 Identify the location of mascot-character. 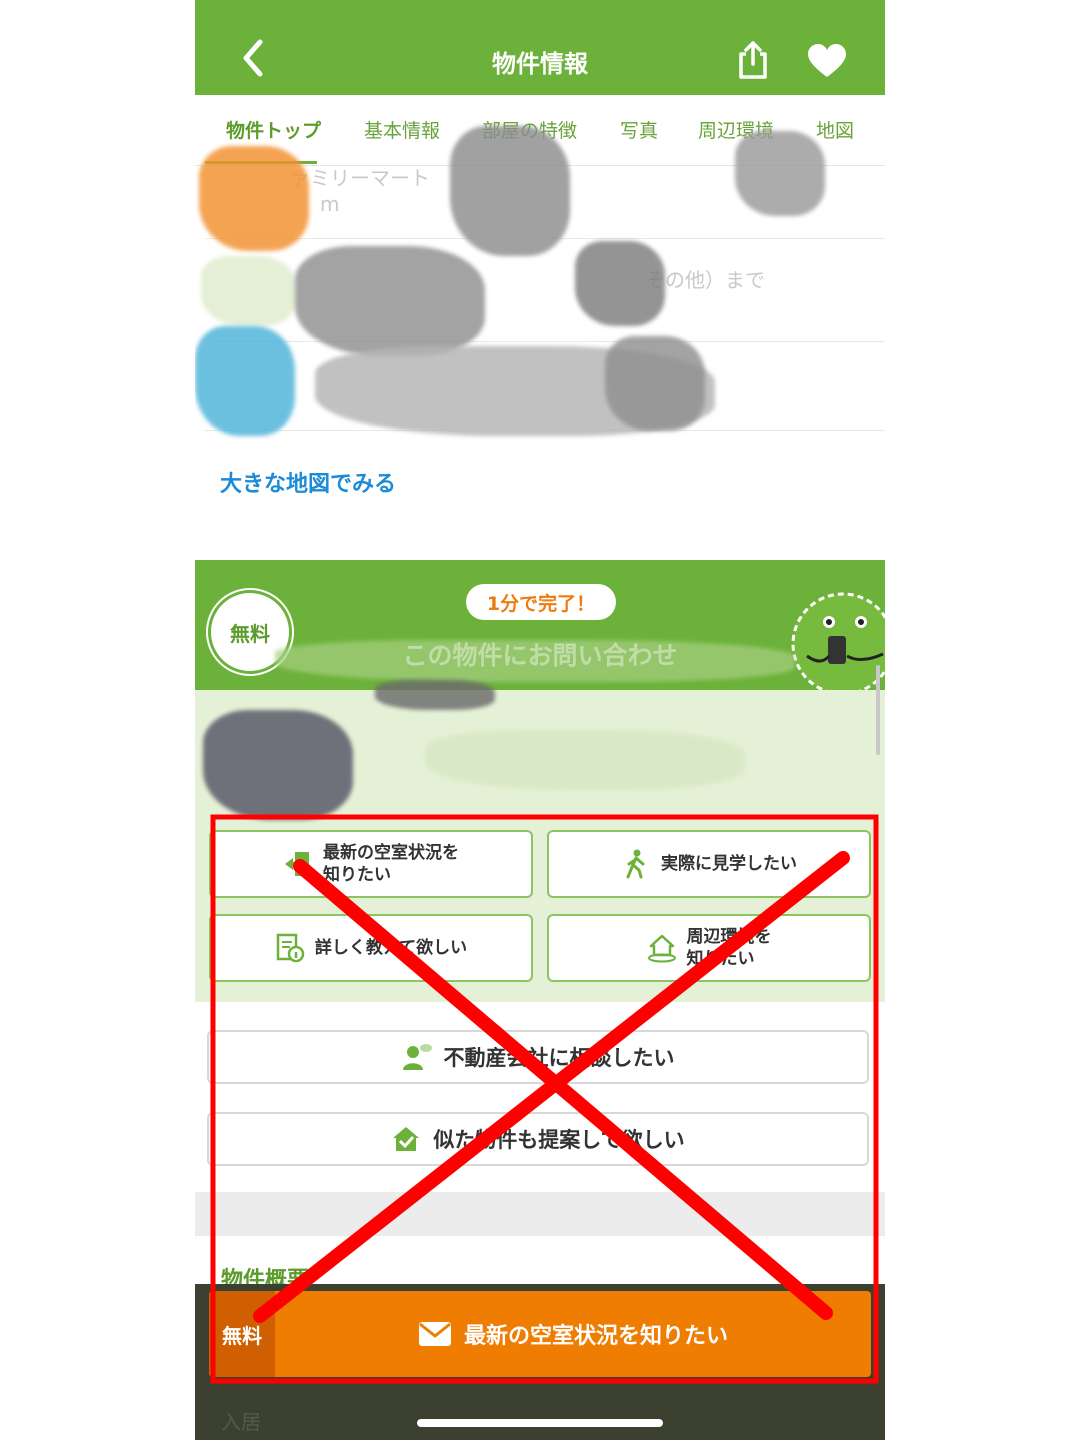
(838, 635).